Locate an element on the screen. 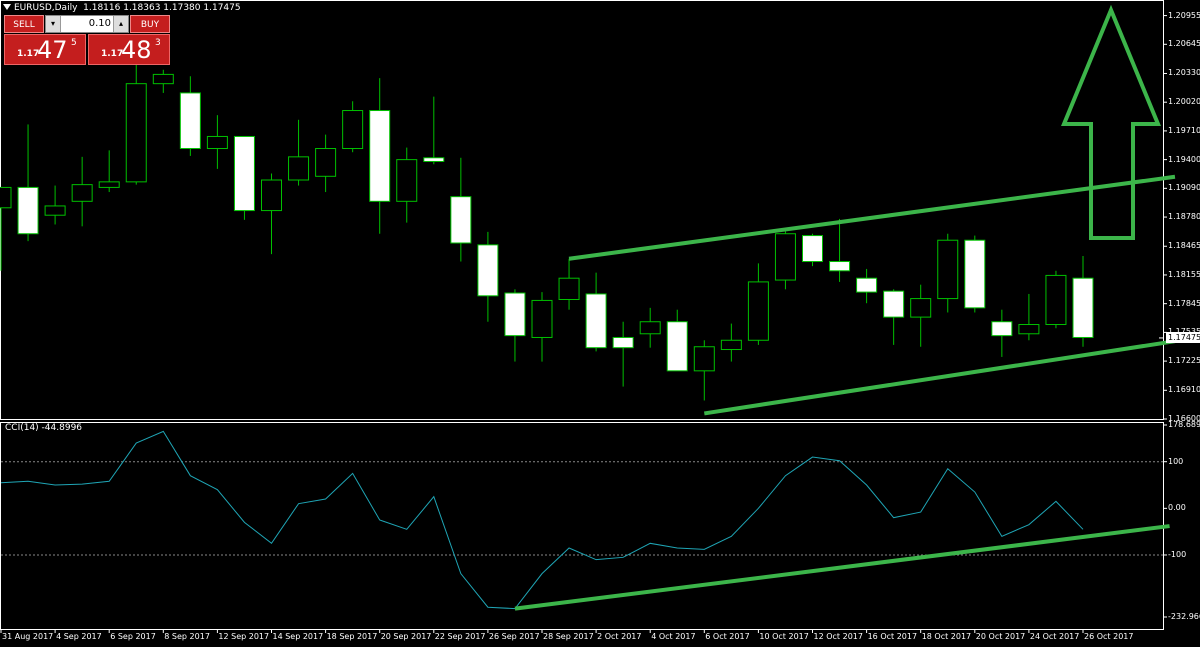  date-axis-label: 16 Oct 2017 is located at coordinates (892, 636).